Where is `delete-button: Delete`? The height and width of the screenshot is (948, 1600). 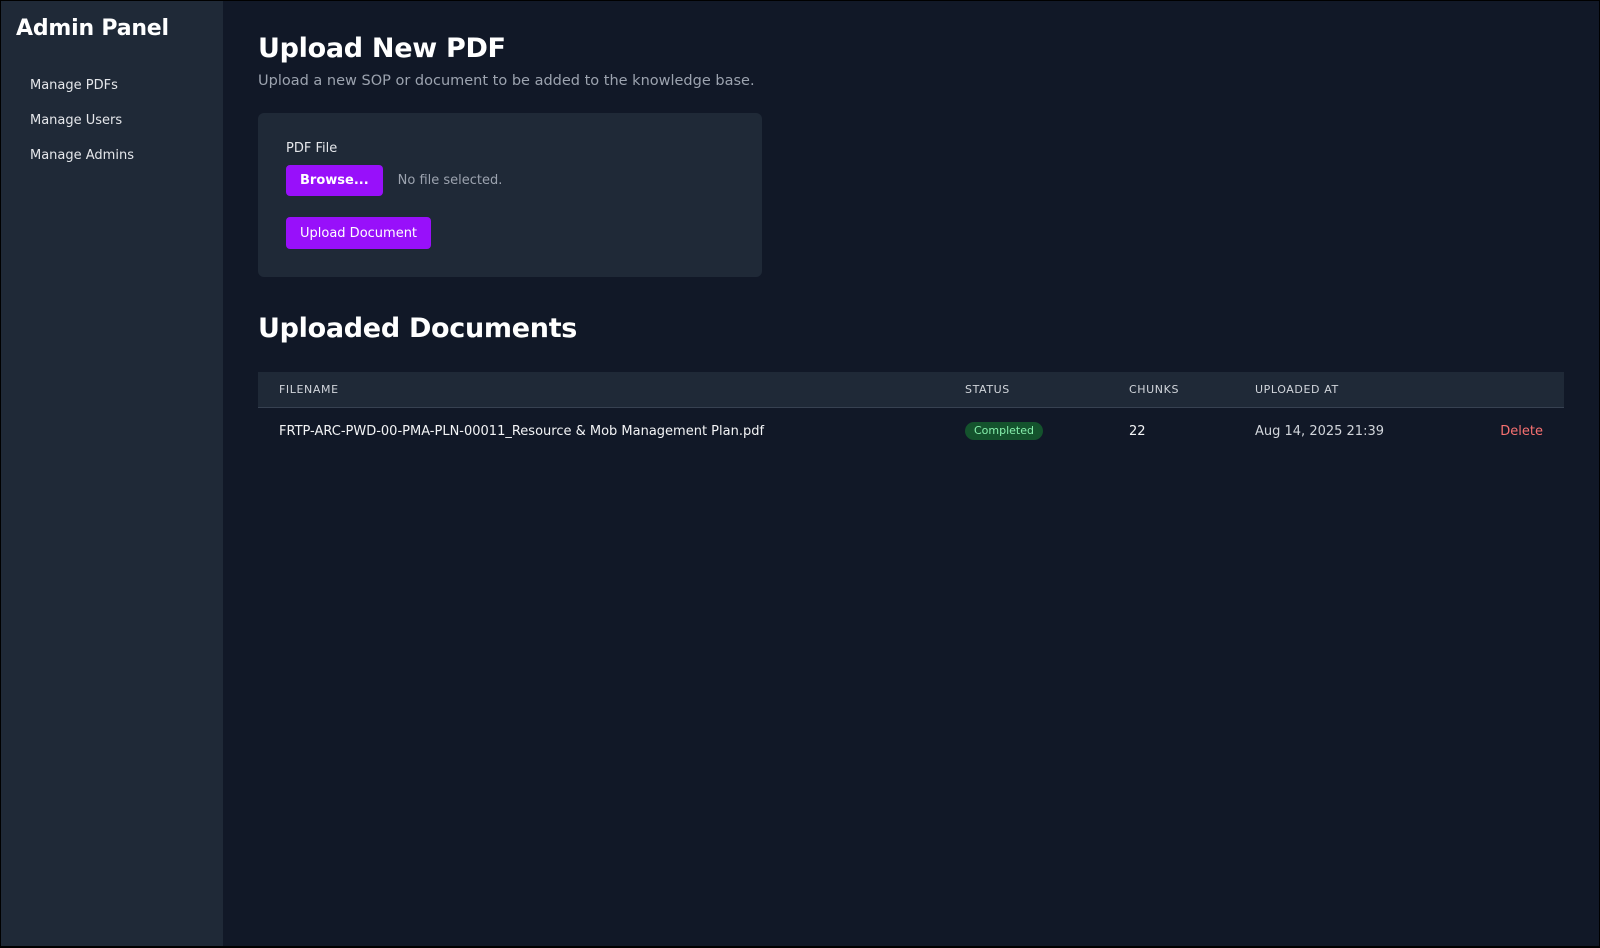
delete-button: Delete is located at coordinates (1521, 431).